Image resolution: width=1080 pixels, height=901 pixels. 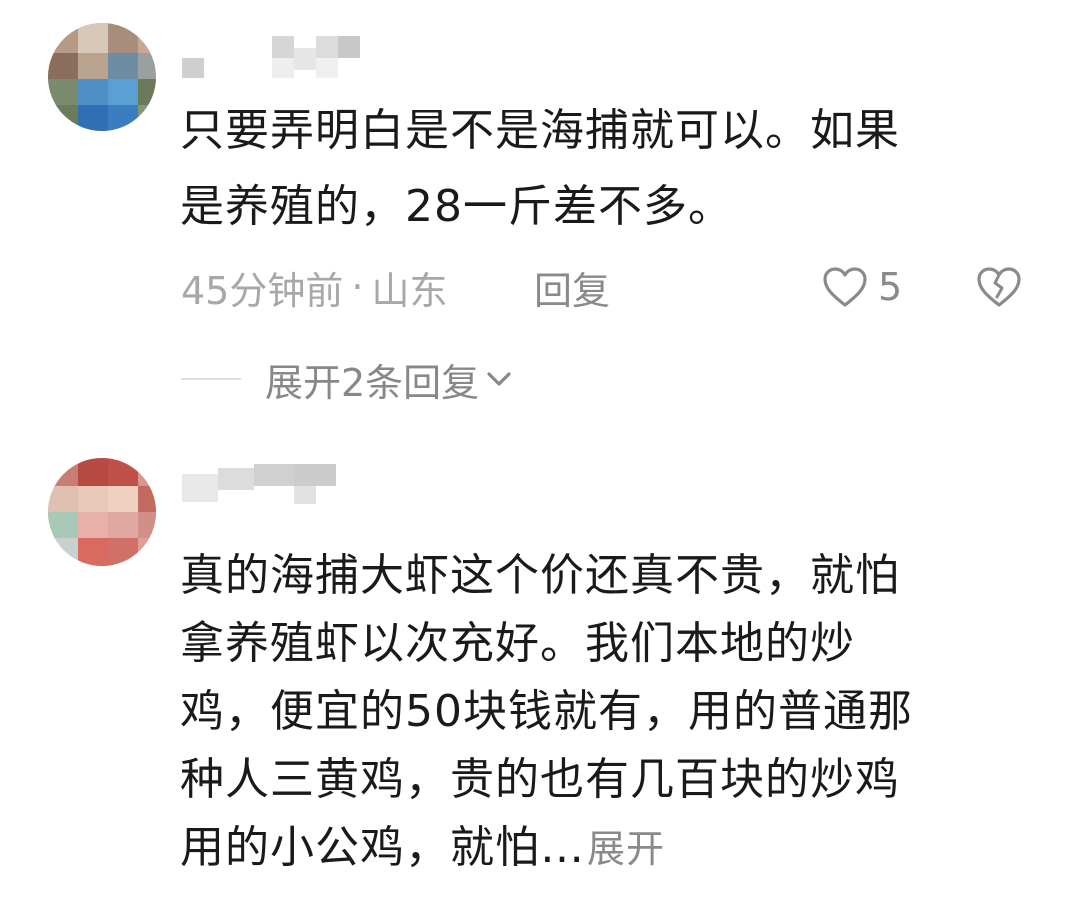 What do you see at coordinates (456, 206) in the screenshot?
I see `comment-text-line: 是养殖的，28一斤差不多。` at bounding box center [456, 206].